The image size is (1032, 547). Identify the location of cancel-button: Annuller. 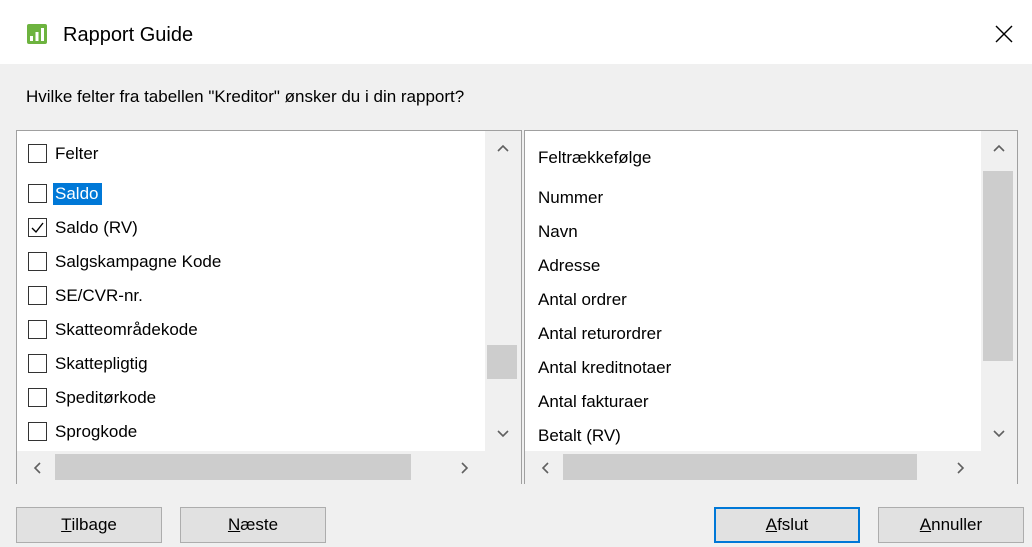
(951, 525).